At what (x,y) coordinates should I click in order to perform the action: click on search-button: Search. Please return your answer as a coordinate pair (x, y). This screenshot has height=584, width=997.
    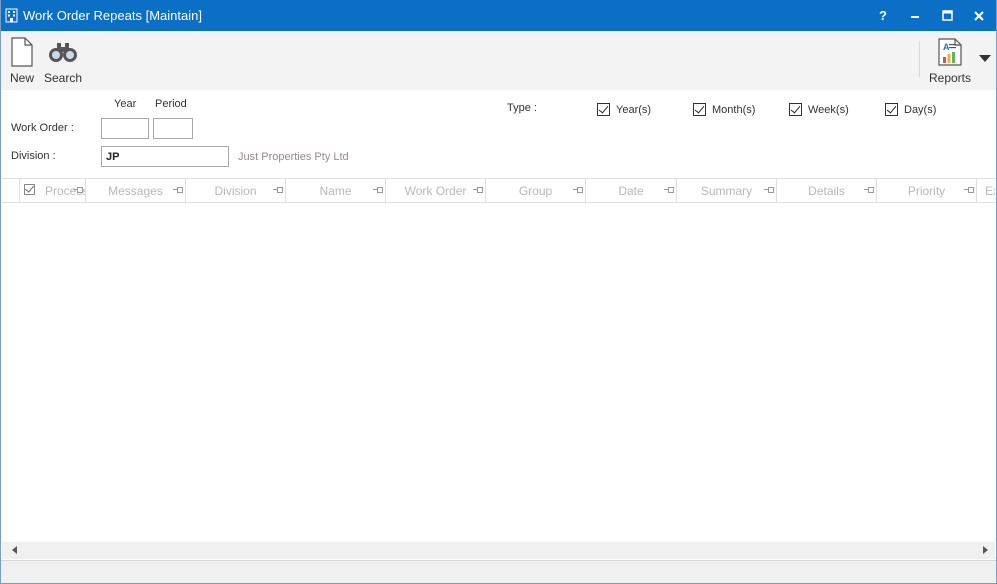
    Looking at the image, I should click on (63, 60).